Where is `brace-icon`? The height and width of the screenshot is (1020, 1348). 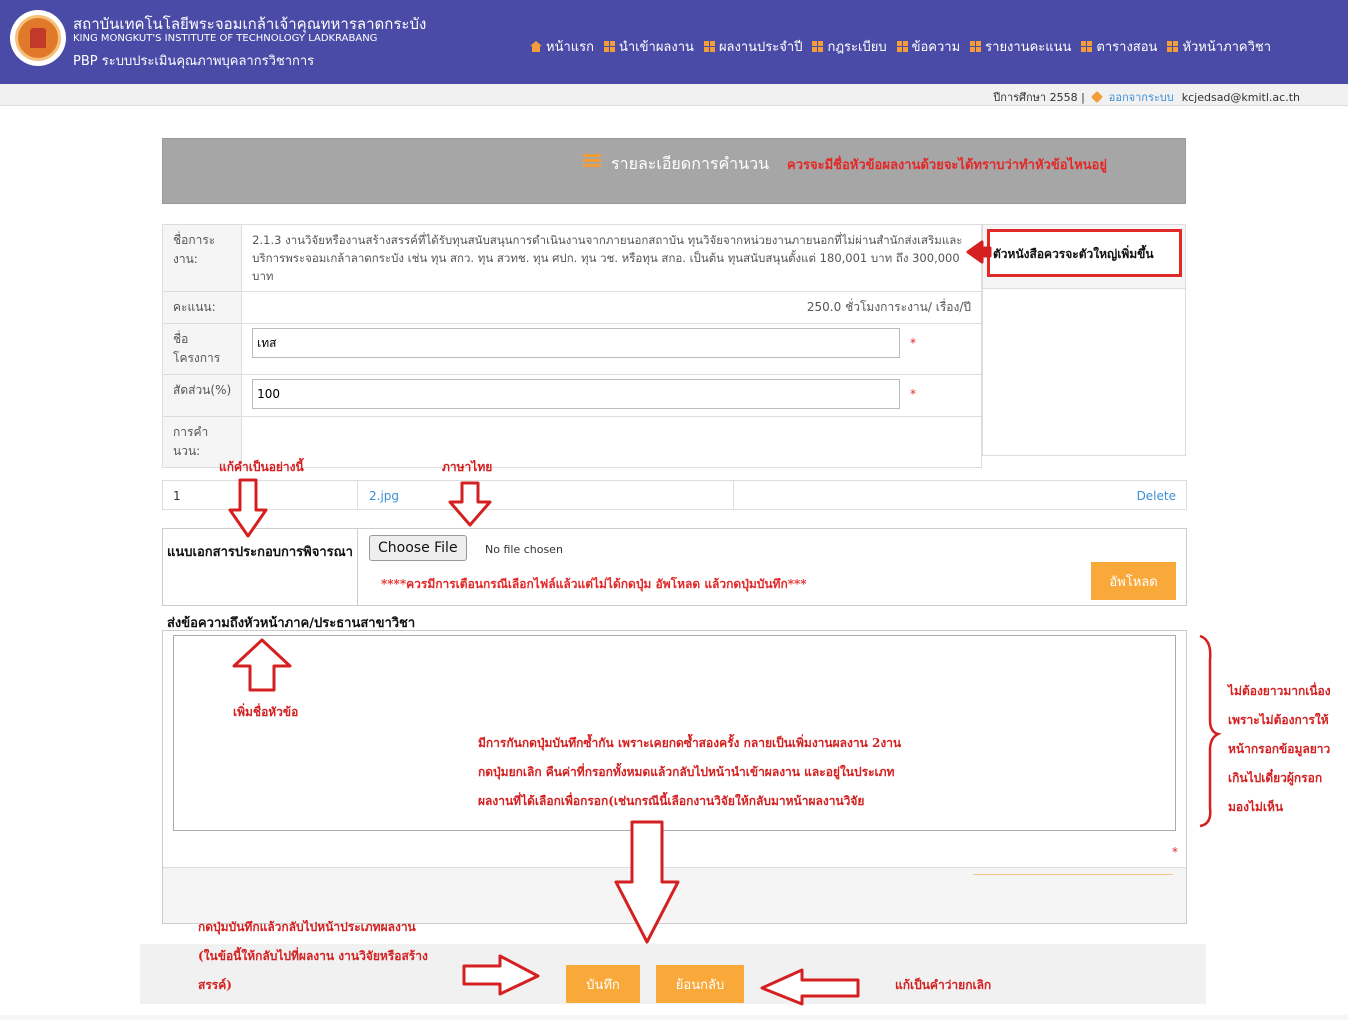
brace-icon is located at coordinates (1210, 731).